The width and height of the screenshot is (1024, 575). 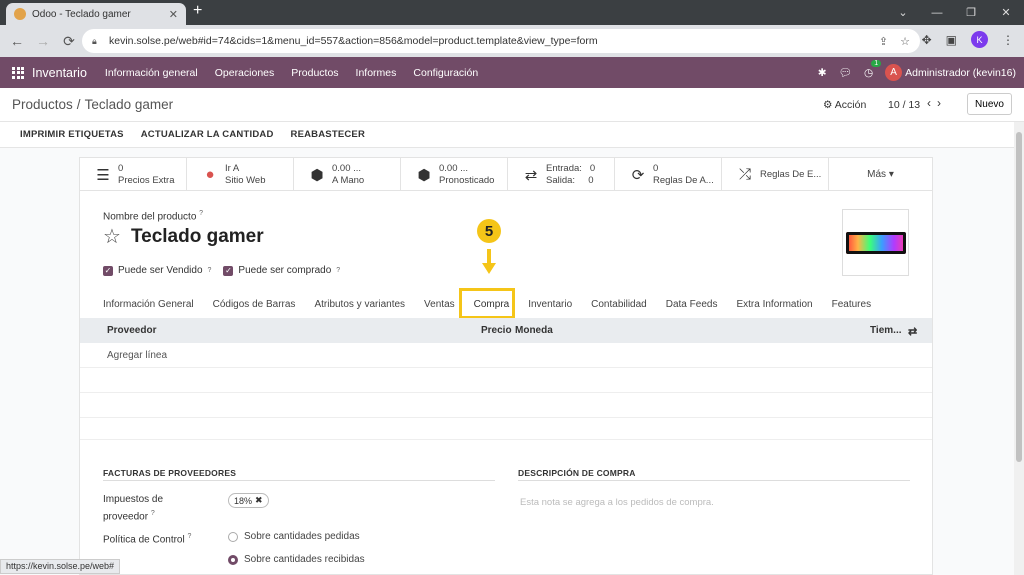 What do you see at coordinates (72, 134) in the screenshot?
I see `print-labels-button: IMPRIMIR ETIQUETAS` at bounding box center [72, 134].